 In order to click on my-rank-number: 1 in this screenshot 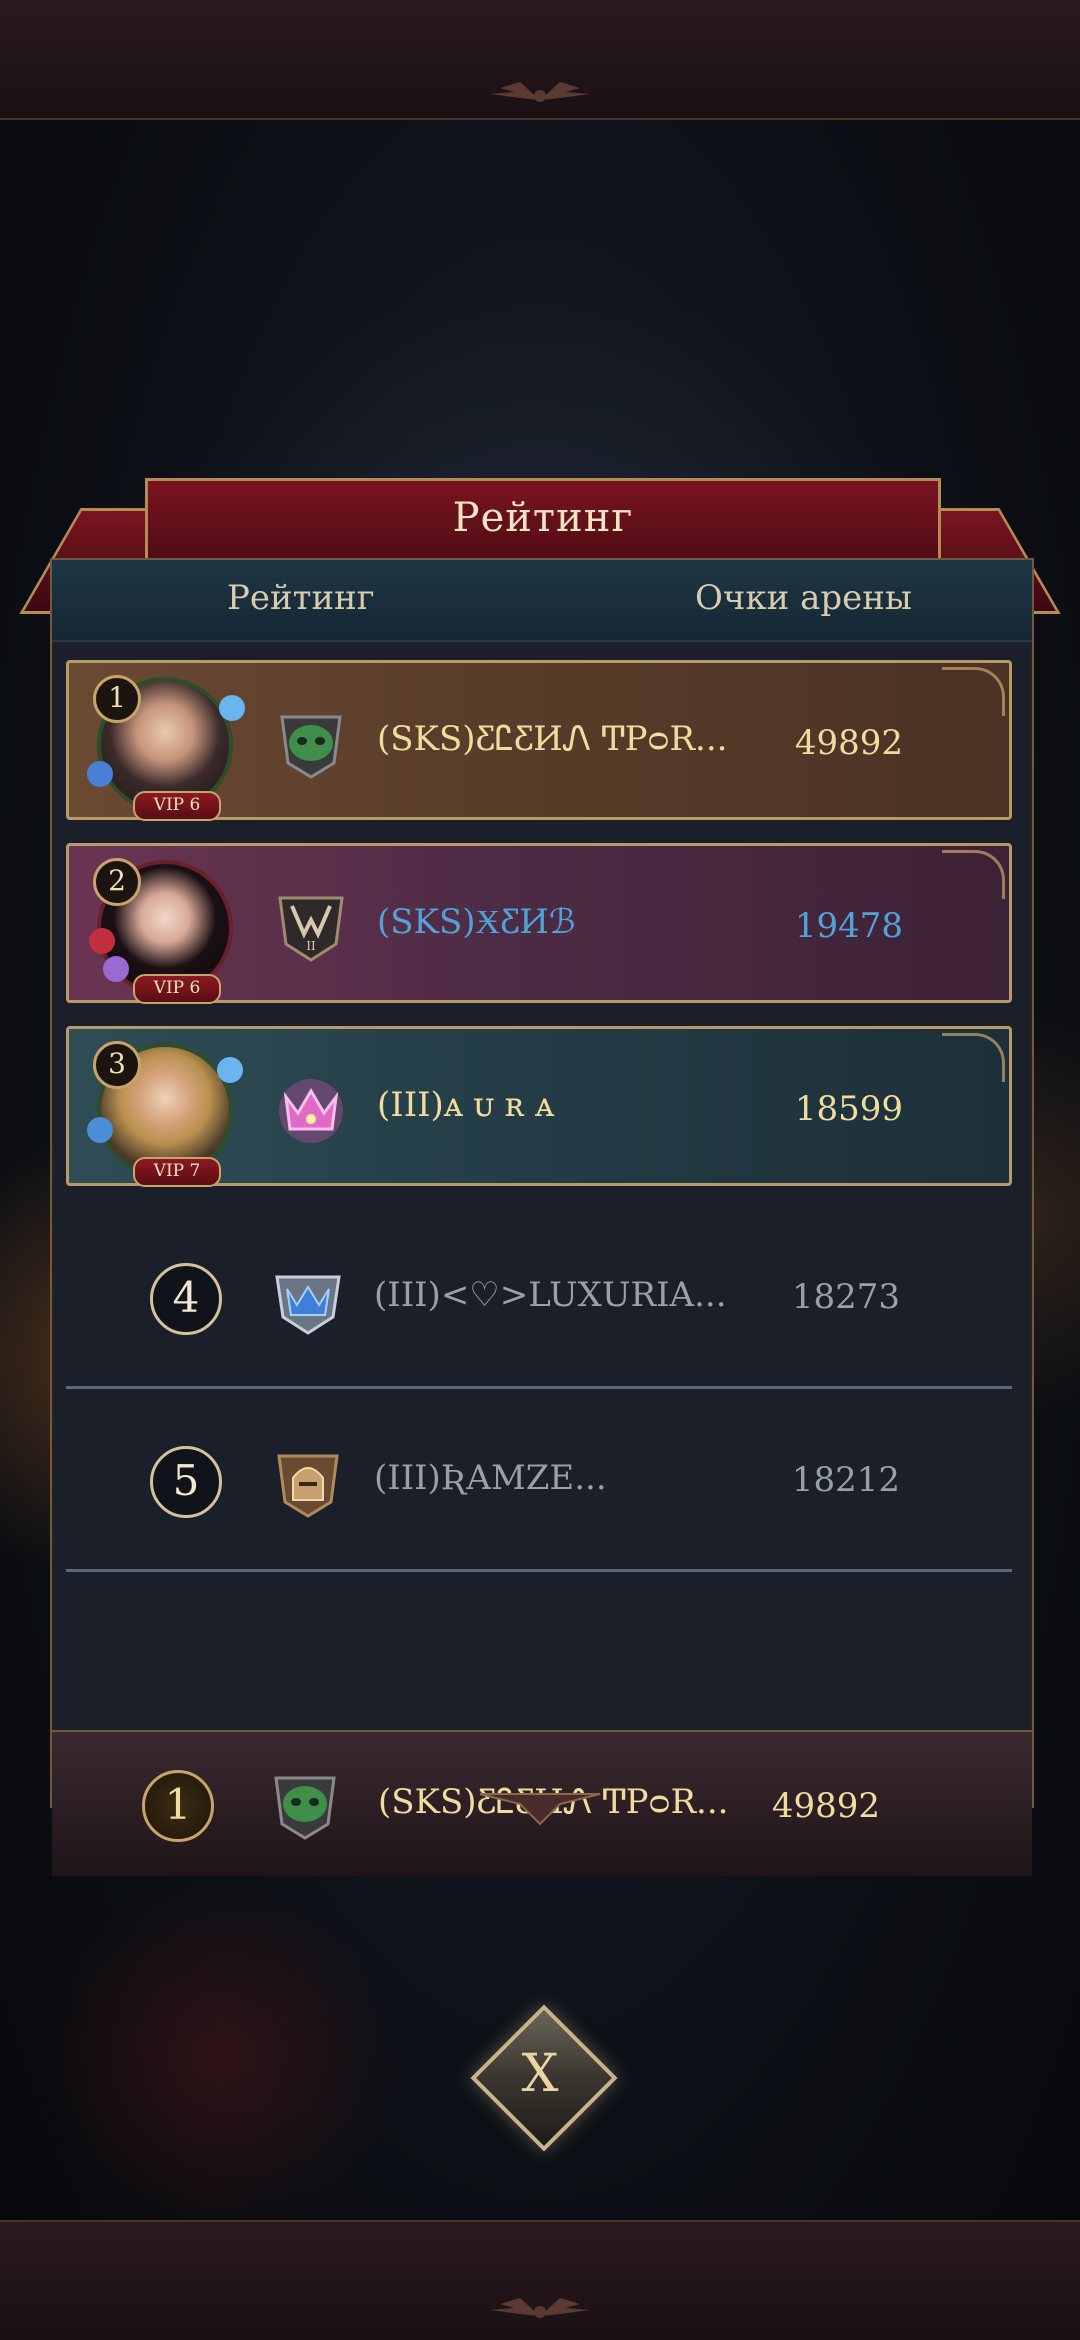, I will do `click(178, 1806)`.